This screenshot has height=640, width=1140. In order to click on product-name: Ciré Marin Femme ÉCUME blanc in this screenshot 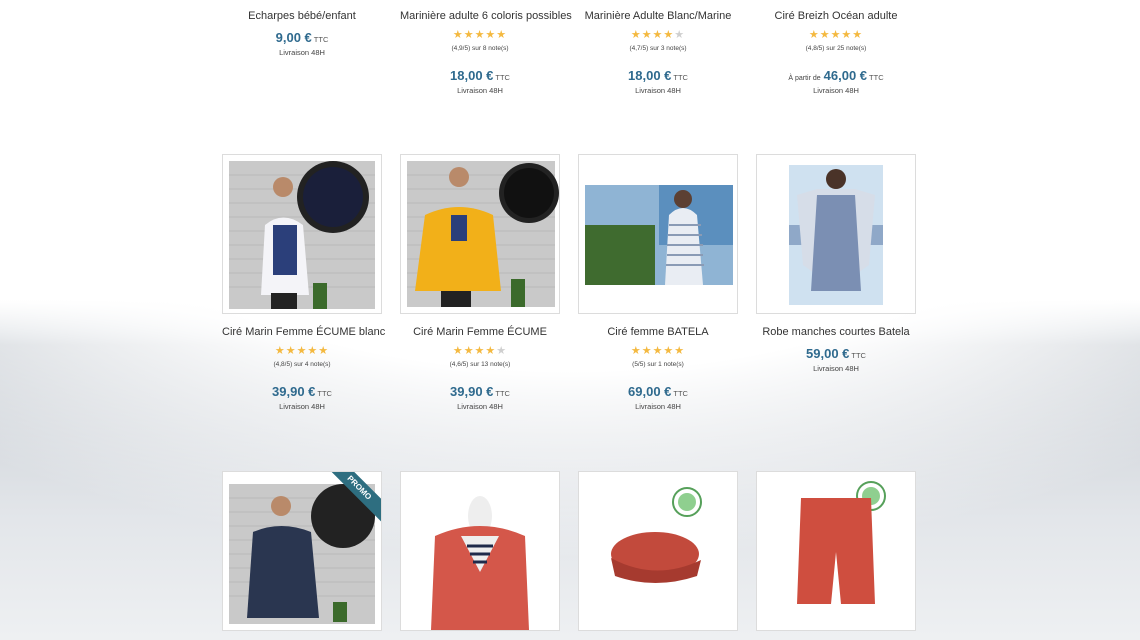, I will do `click(303, 332)`.